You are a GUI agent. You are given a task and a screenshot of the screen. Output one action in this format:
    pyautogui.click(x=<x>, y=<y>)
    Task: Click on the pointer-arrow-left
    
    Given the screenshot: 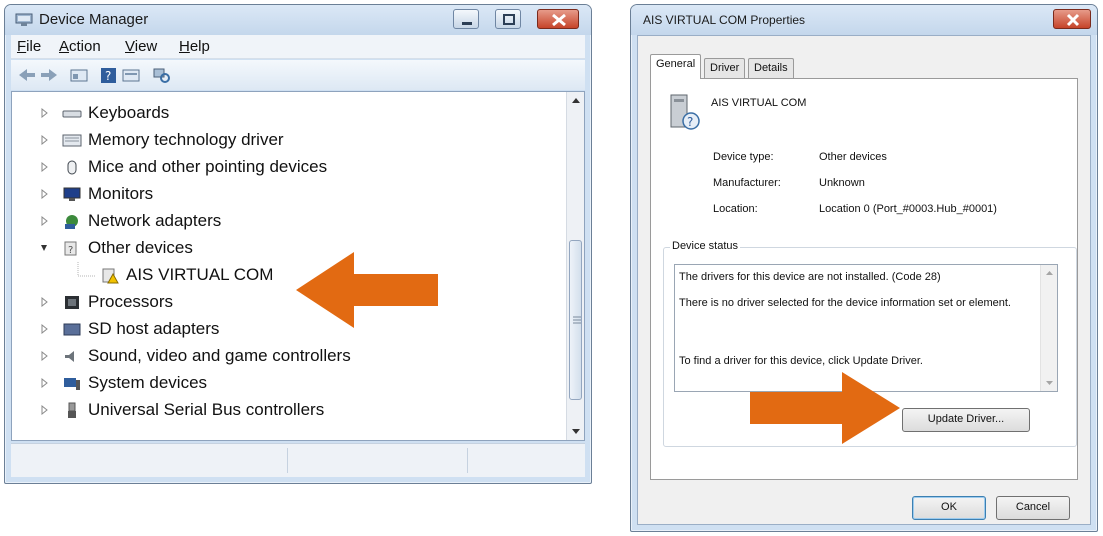 What is the action you would take?
    pyautogui.click(x=367, y=290)
    